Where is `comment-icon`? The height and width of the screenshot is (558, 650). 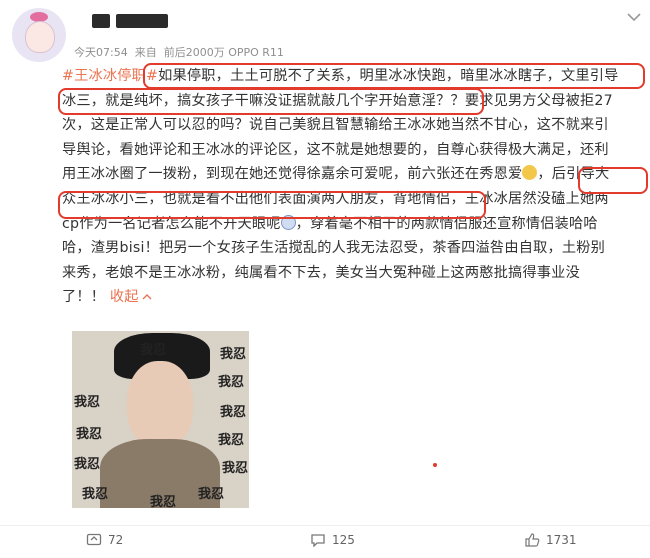 comment-icon is located at coordinates (318, 541).